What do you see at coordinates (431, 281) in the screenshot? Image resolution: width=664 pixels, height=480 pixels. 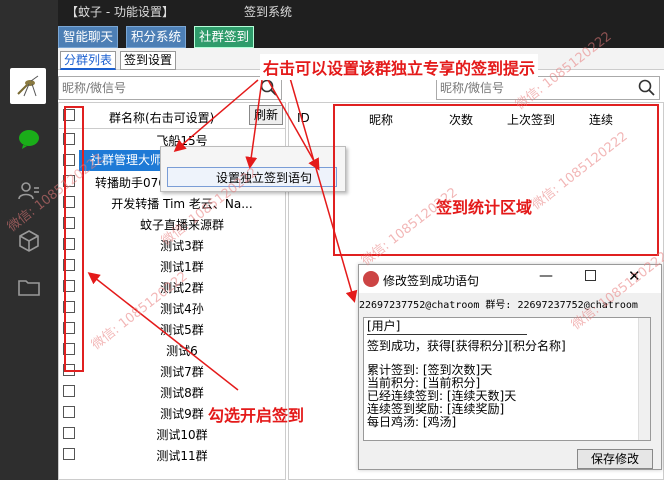 I see `dialog-title: 修改签到成功语句` at bounding box center [431, 281].